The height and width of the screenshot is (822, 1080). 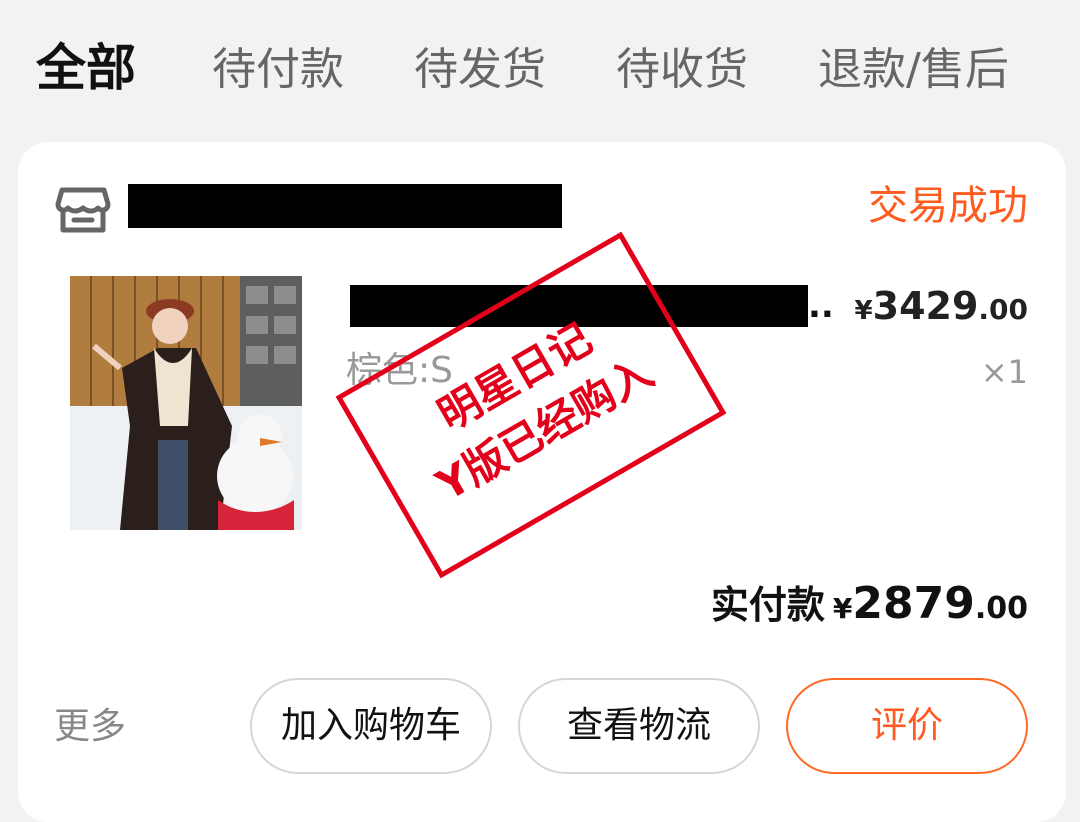 I want to click on tab-pending-receipt: 待收货, so click(x=682, y=70).